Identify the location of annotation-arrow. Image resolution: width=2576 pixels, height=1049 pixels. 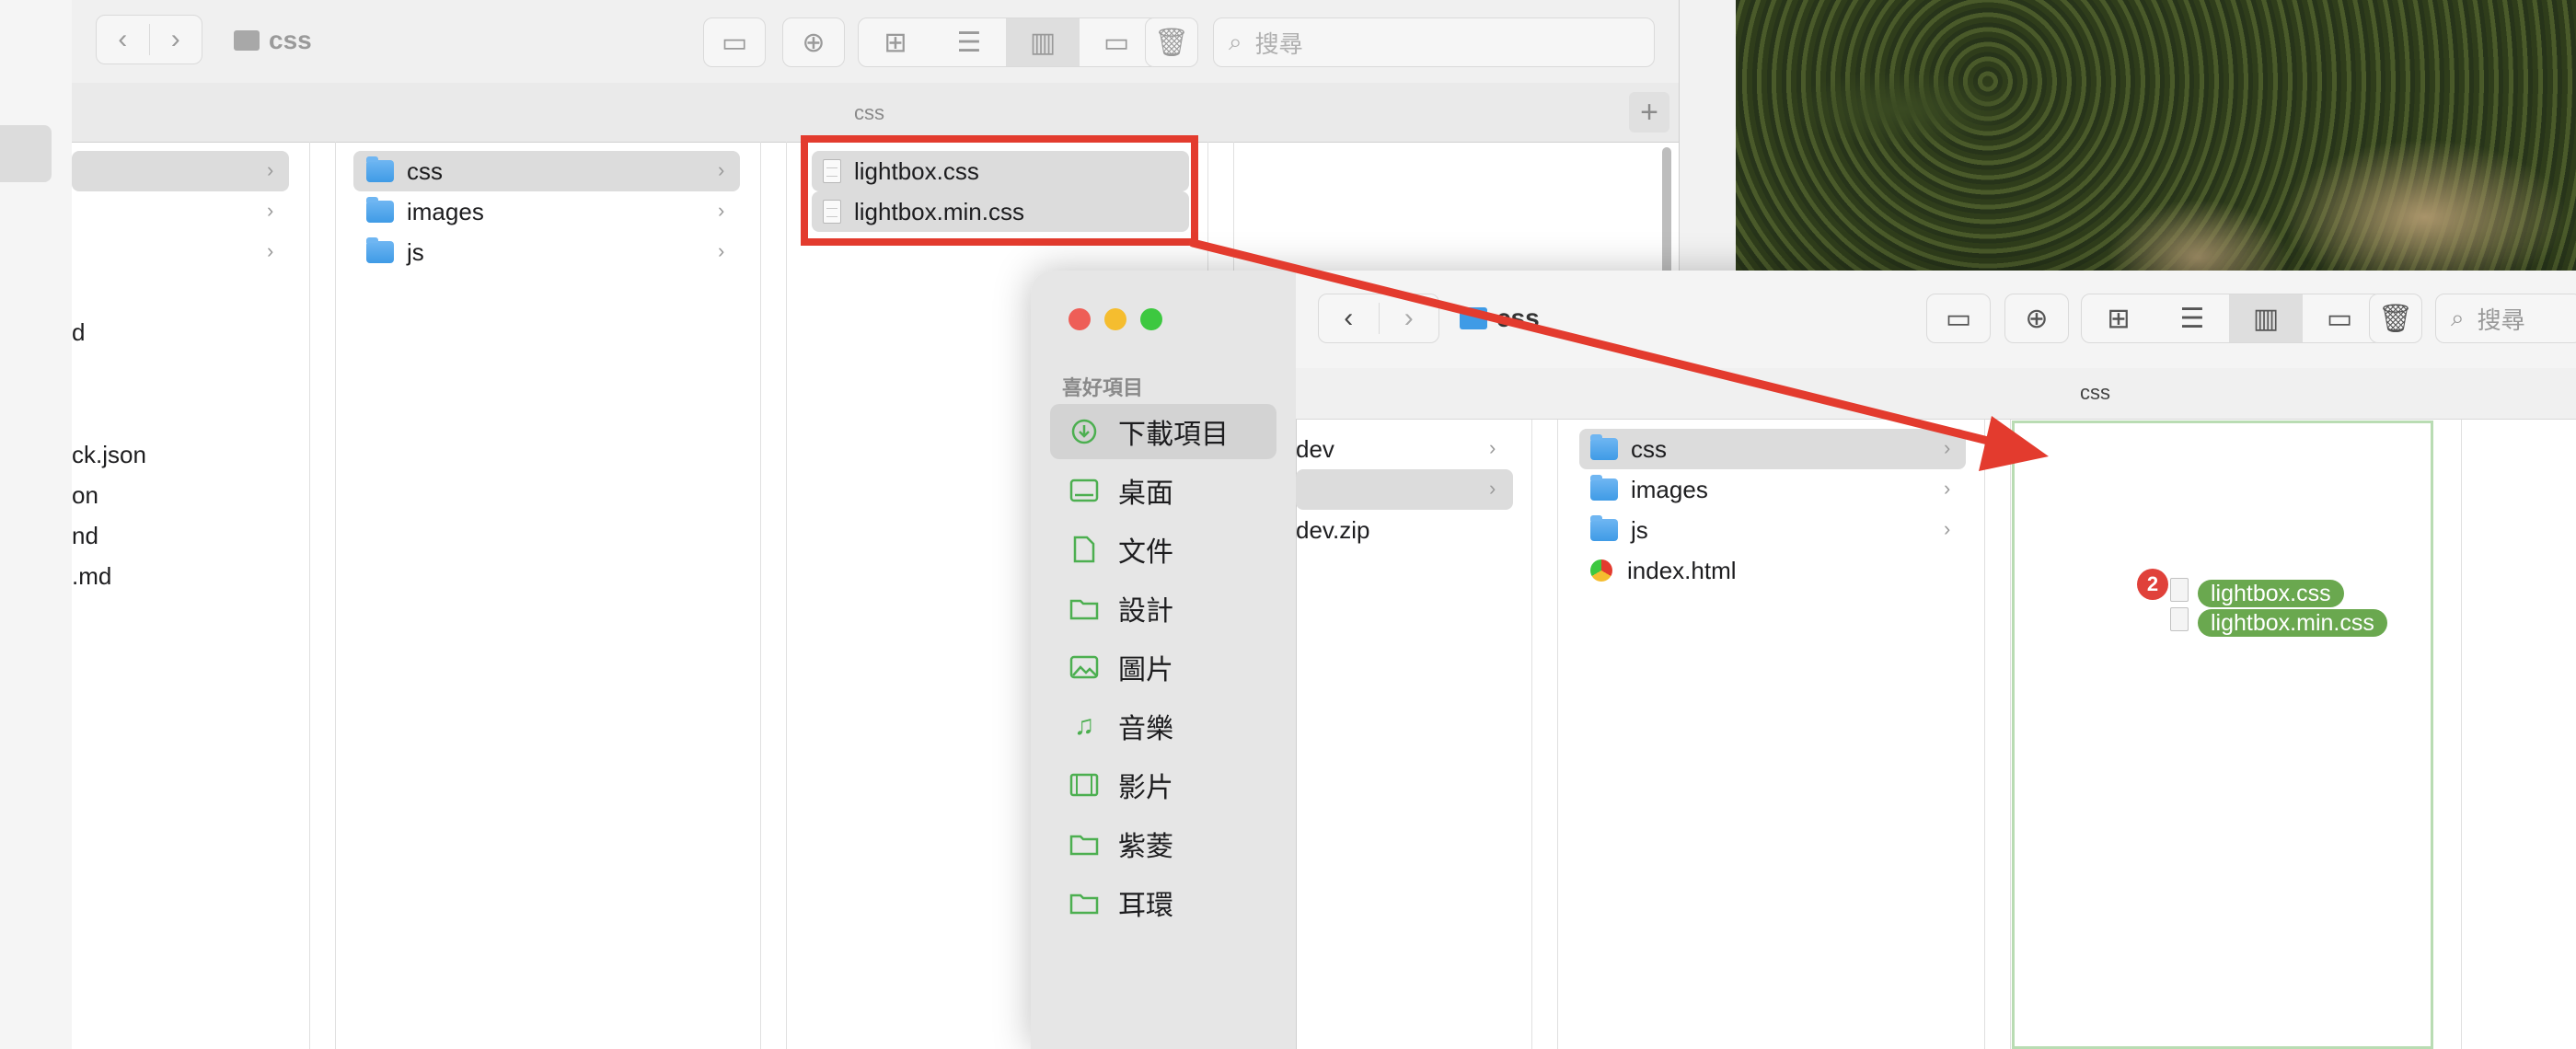
(1618, 354).